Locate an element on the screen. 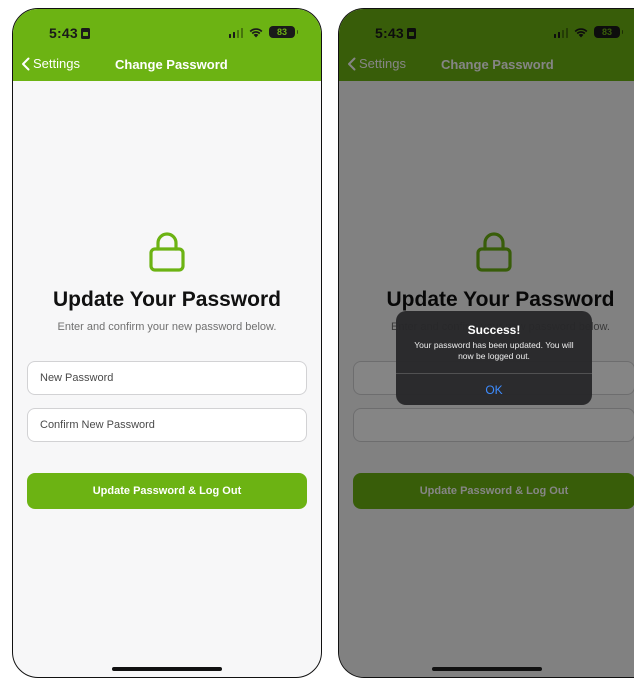 This screenshot has height=679, width=636. wifi-icon is located at coordinates (256, 32).